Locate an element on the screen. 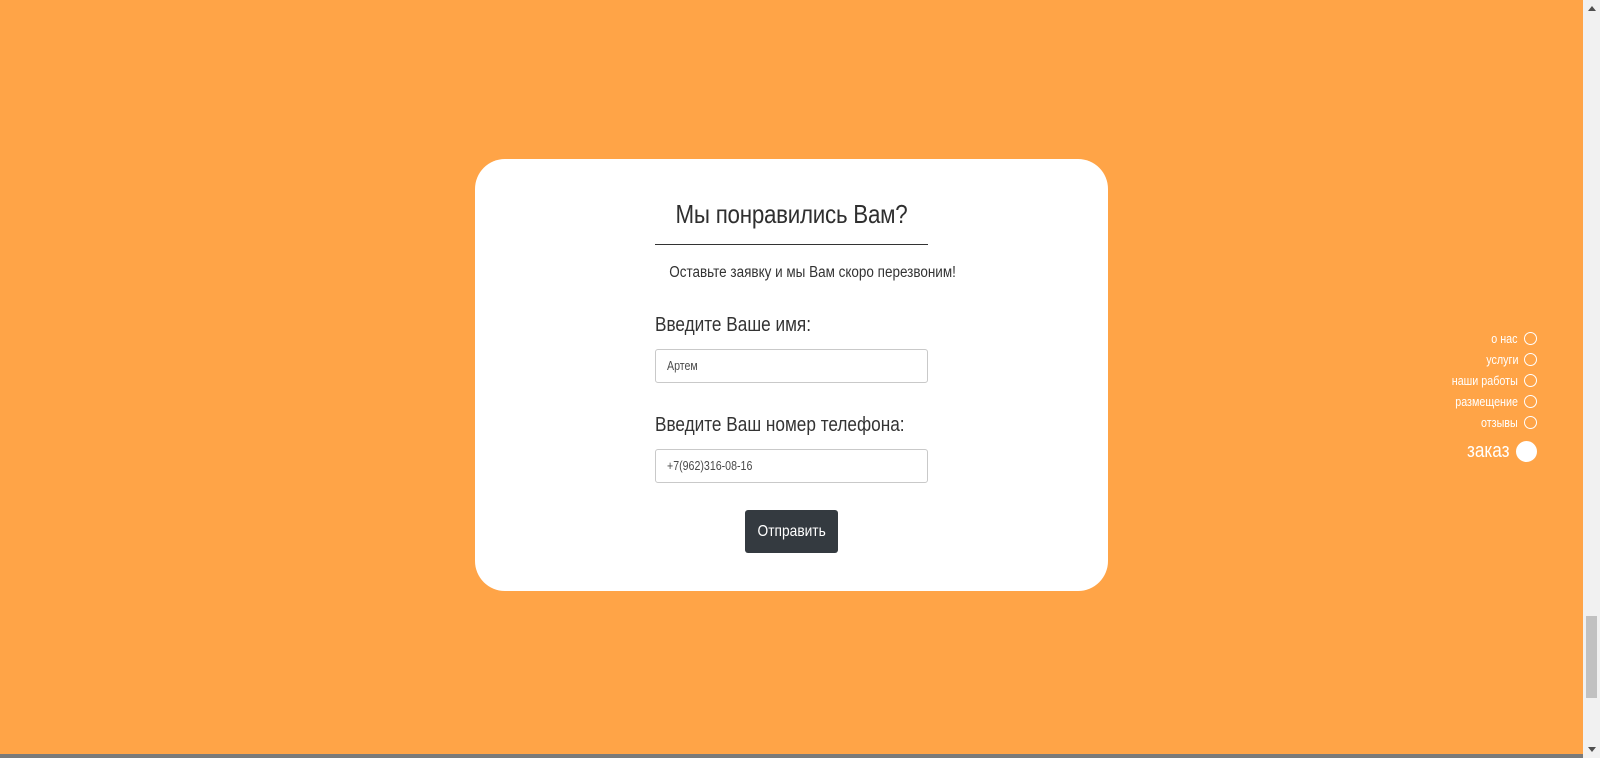 The height and width of the screenshot is (758, 1600). scrollbar-thumb is located at coordinates (1591, 657).